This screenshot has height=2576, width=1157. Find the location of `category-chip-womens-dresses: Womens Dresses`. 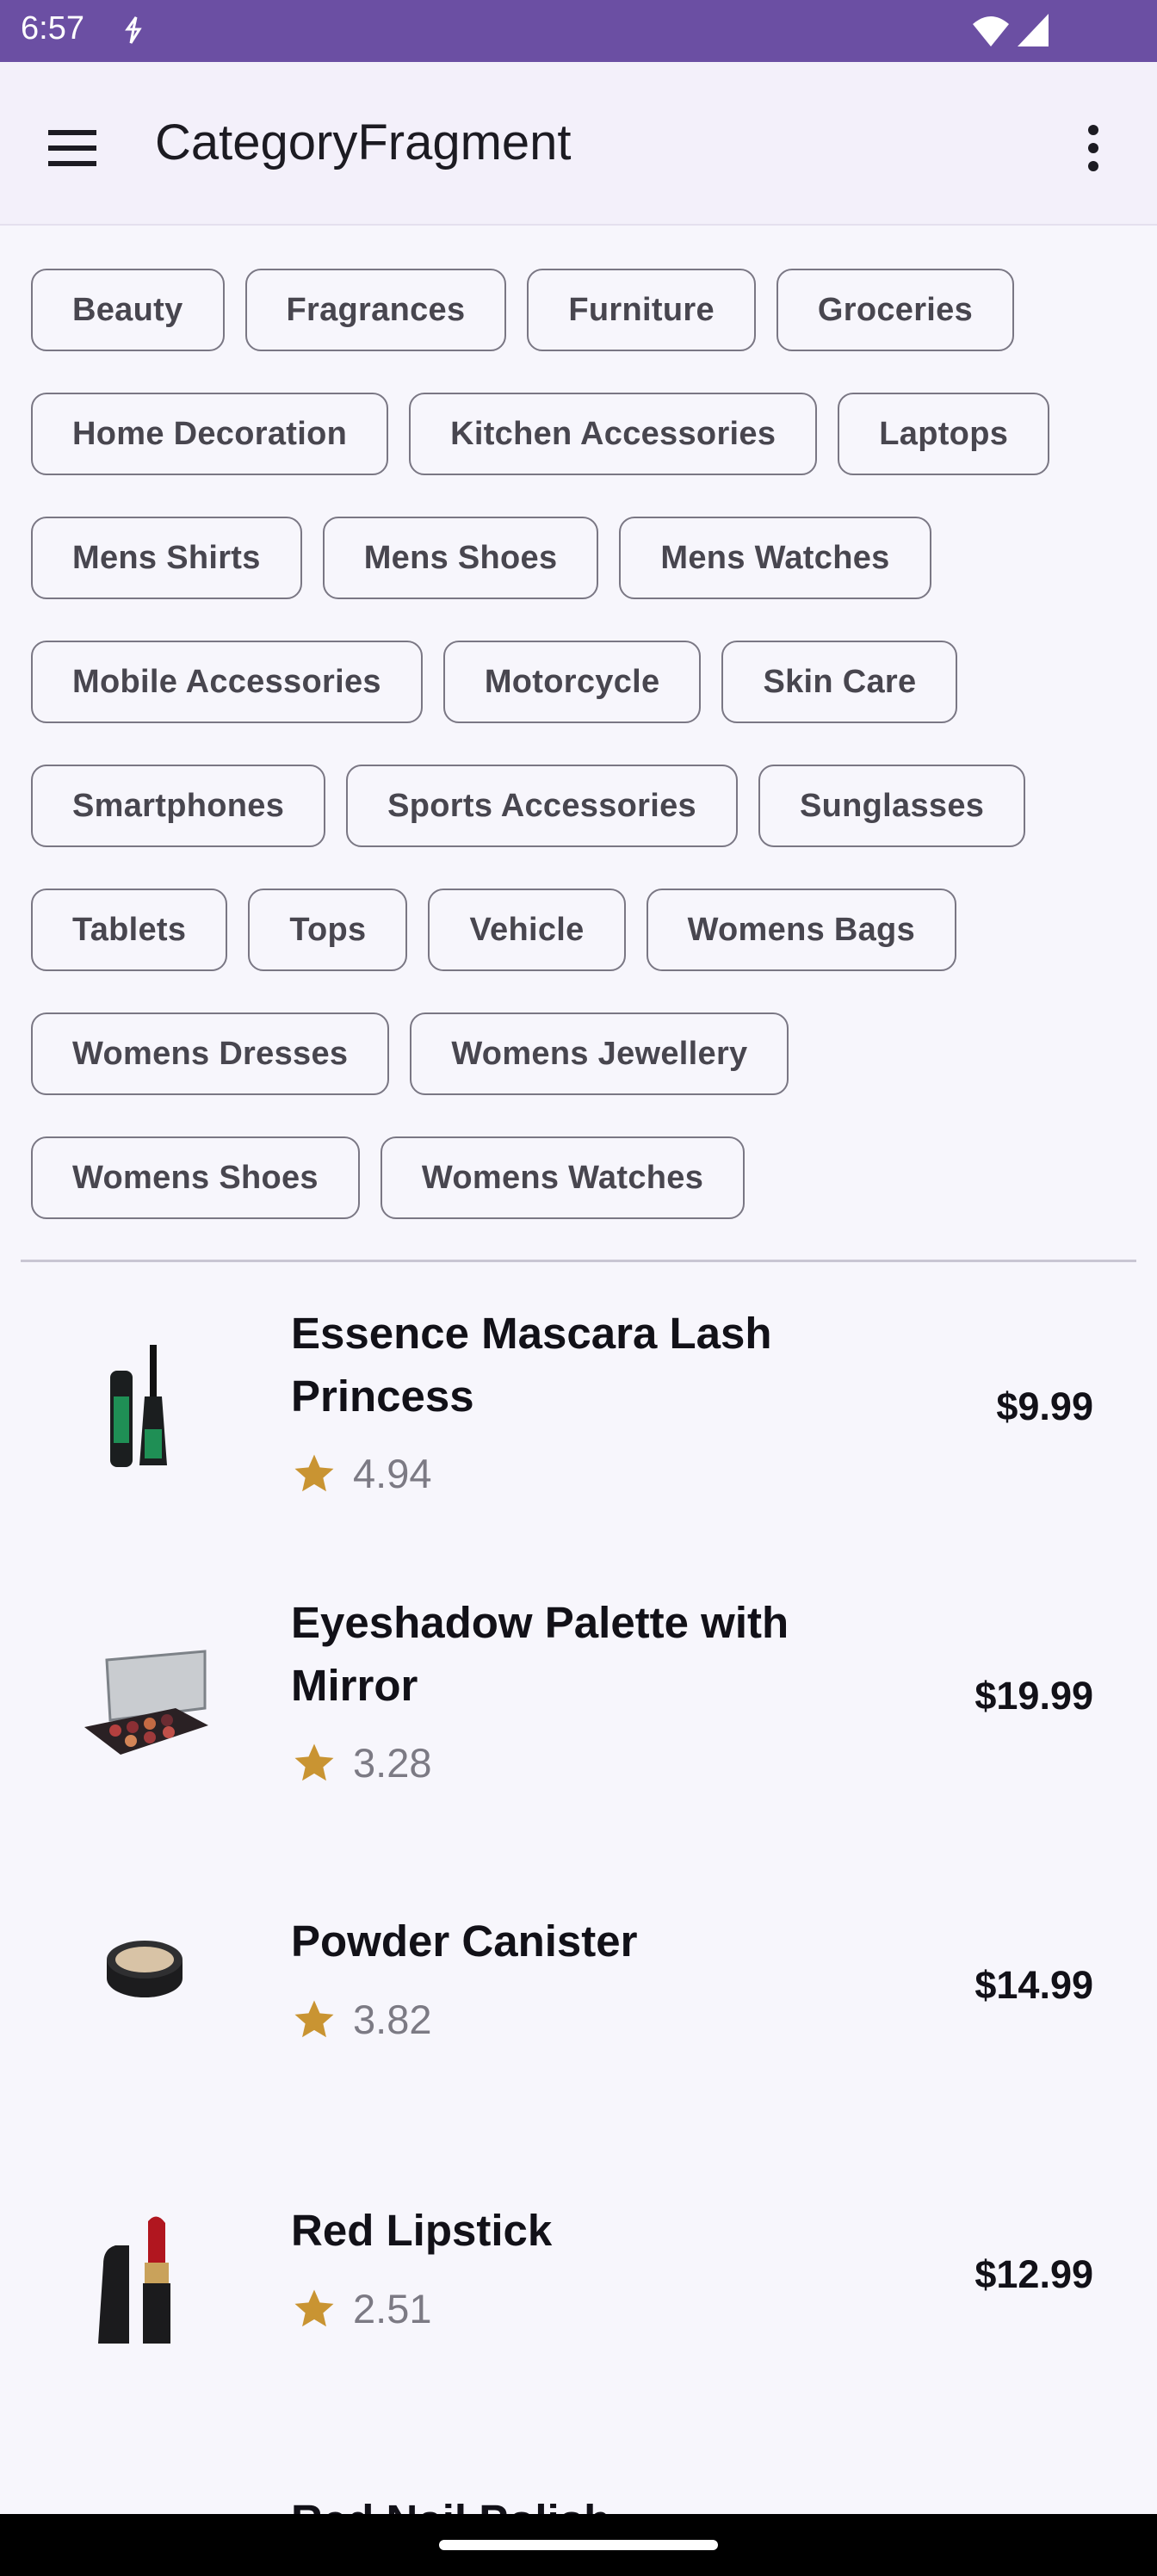

category-chip-womens-dresses: Womens Dresses is located at coordinates (211, 1053).